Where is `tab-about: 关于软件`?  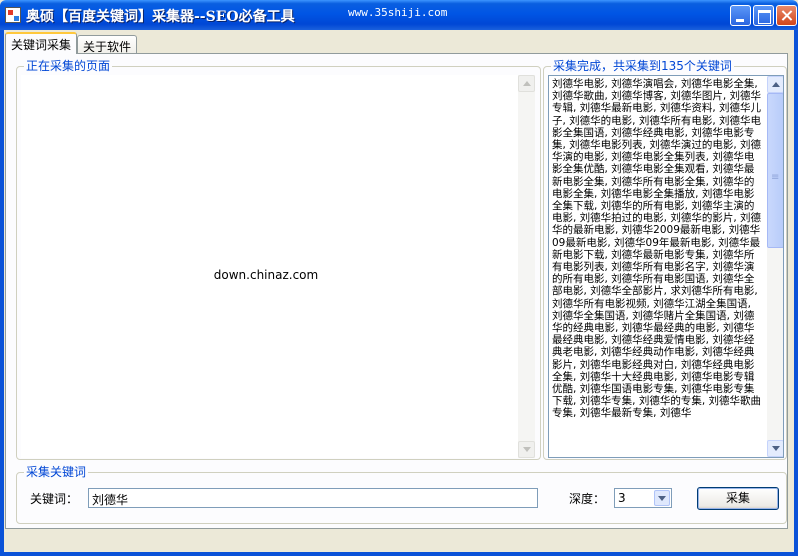
tab-about: 关于软件 is located at coordinates (107, 44).